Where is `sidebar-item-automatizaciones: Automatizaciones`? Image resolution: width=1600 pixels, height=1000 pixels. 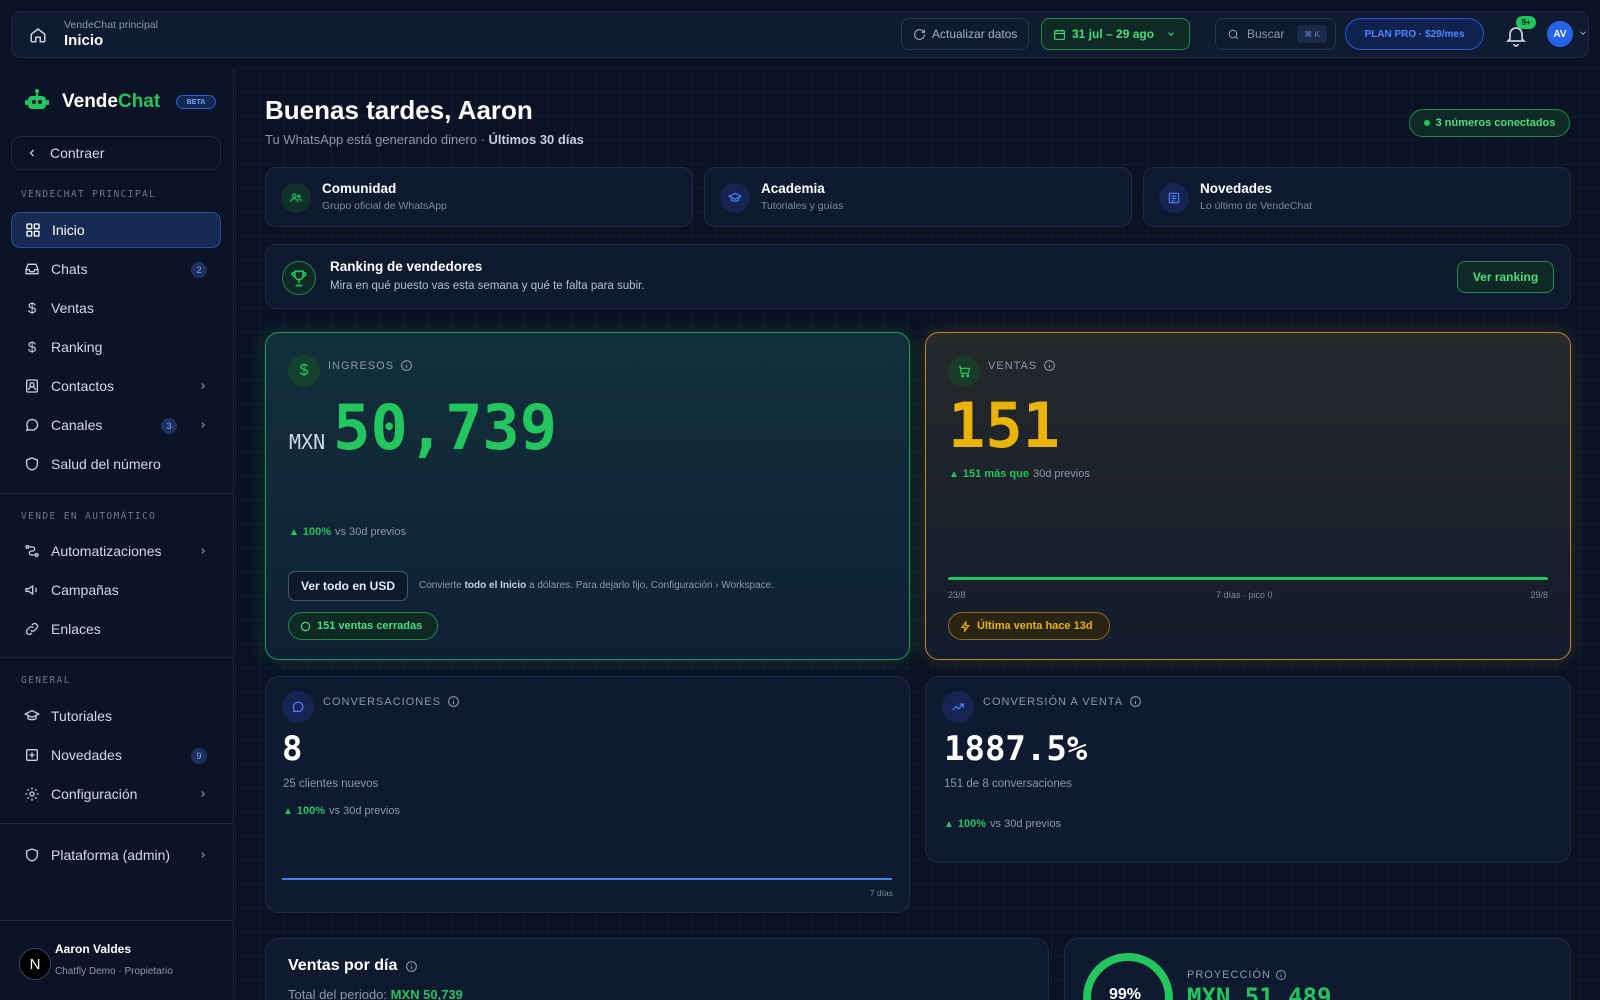
sidebar-item-automatizaciones: Automatizaciones is located at coordinates (116, 551).